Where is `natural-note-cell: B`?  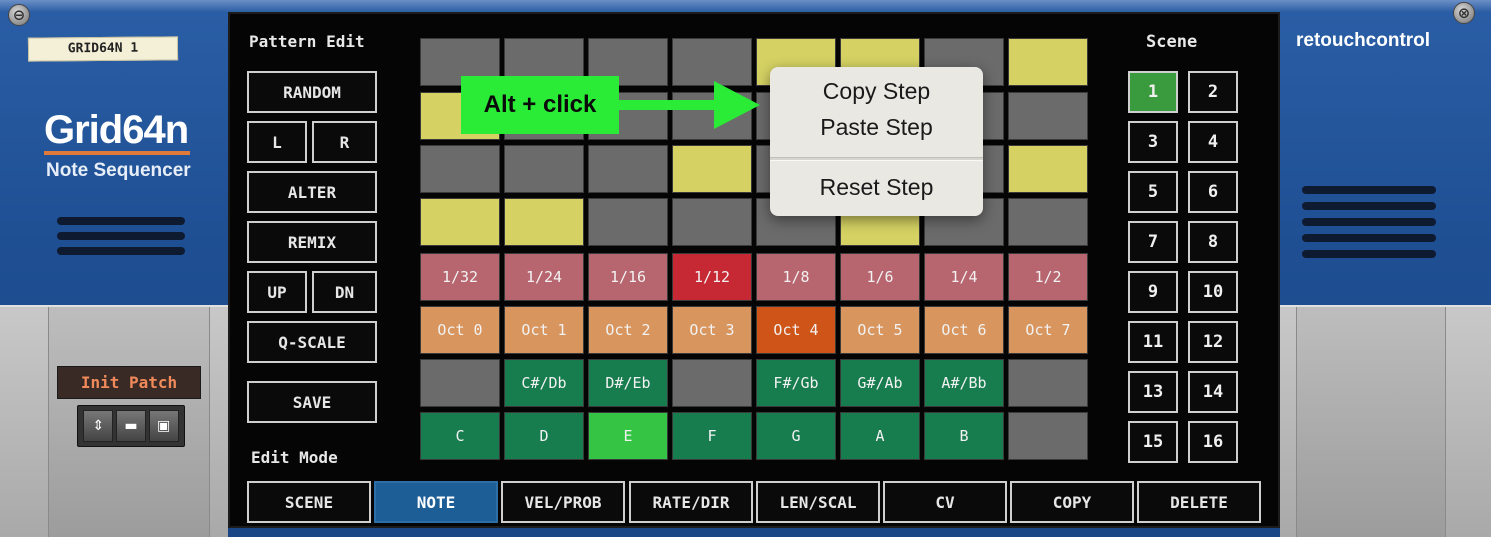
natural-note-cell: B is located at coordinates (964, 436).